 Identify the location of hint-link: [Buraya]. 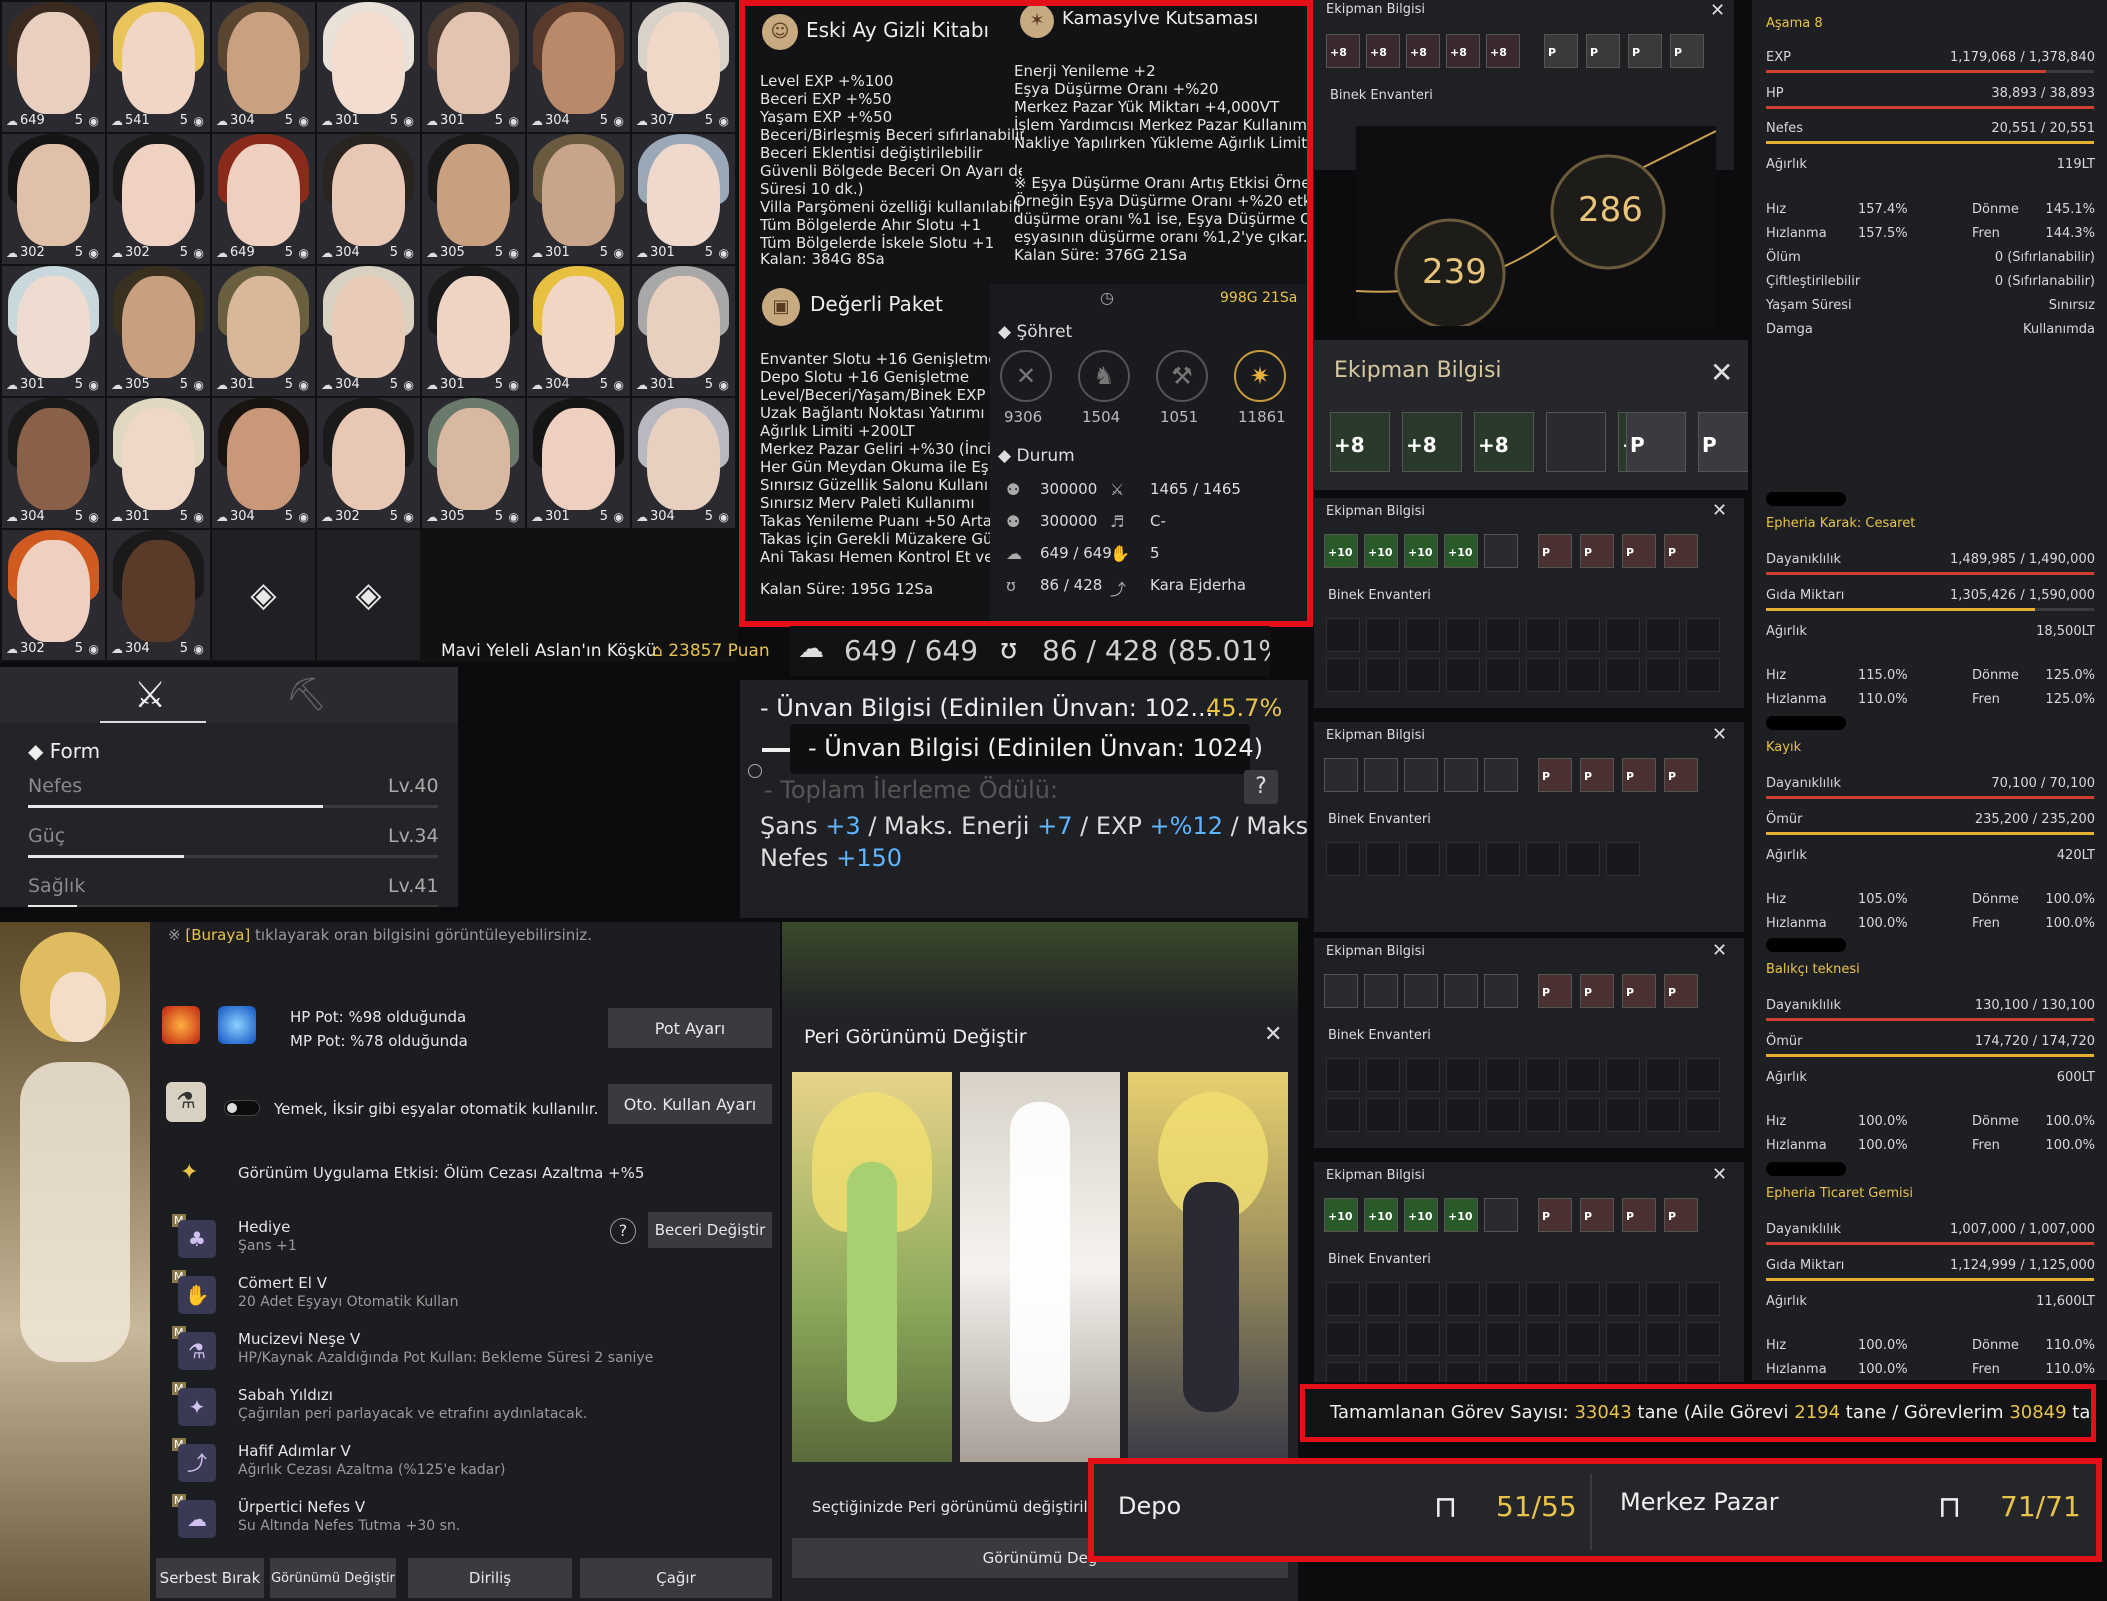
(217, 935).